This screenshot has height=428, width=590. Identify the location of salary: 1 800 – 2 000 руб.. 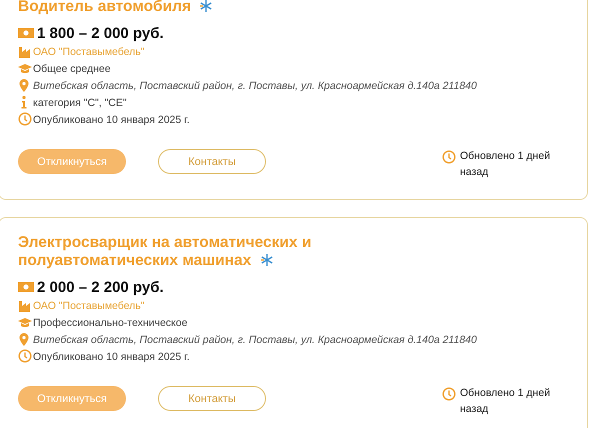
(100, 33).